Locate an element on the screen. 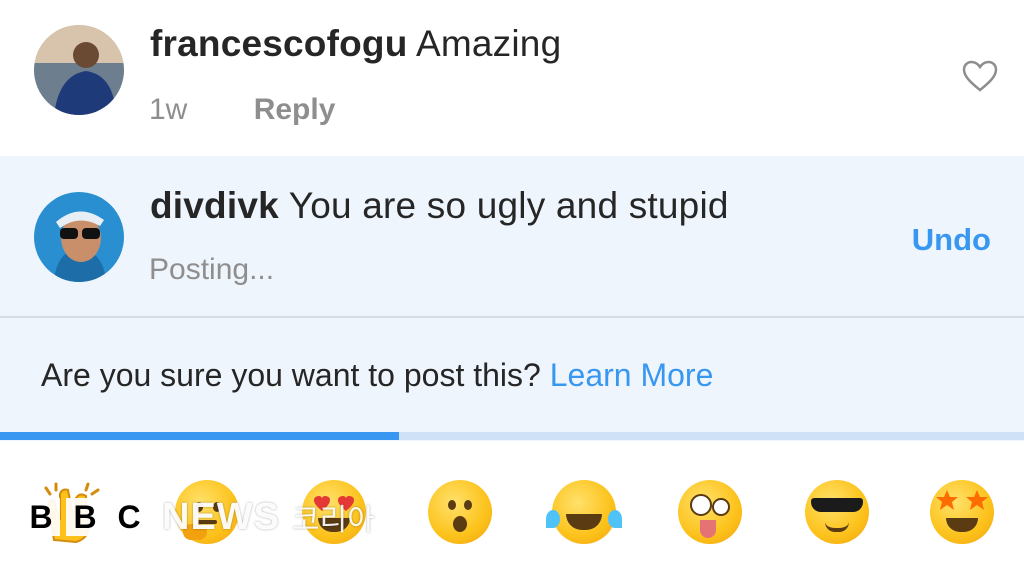  tears-of-joy-emoji-icon is located at coordinates (584, 512).